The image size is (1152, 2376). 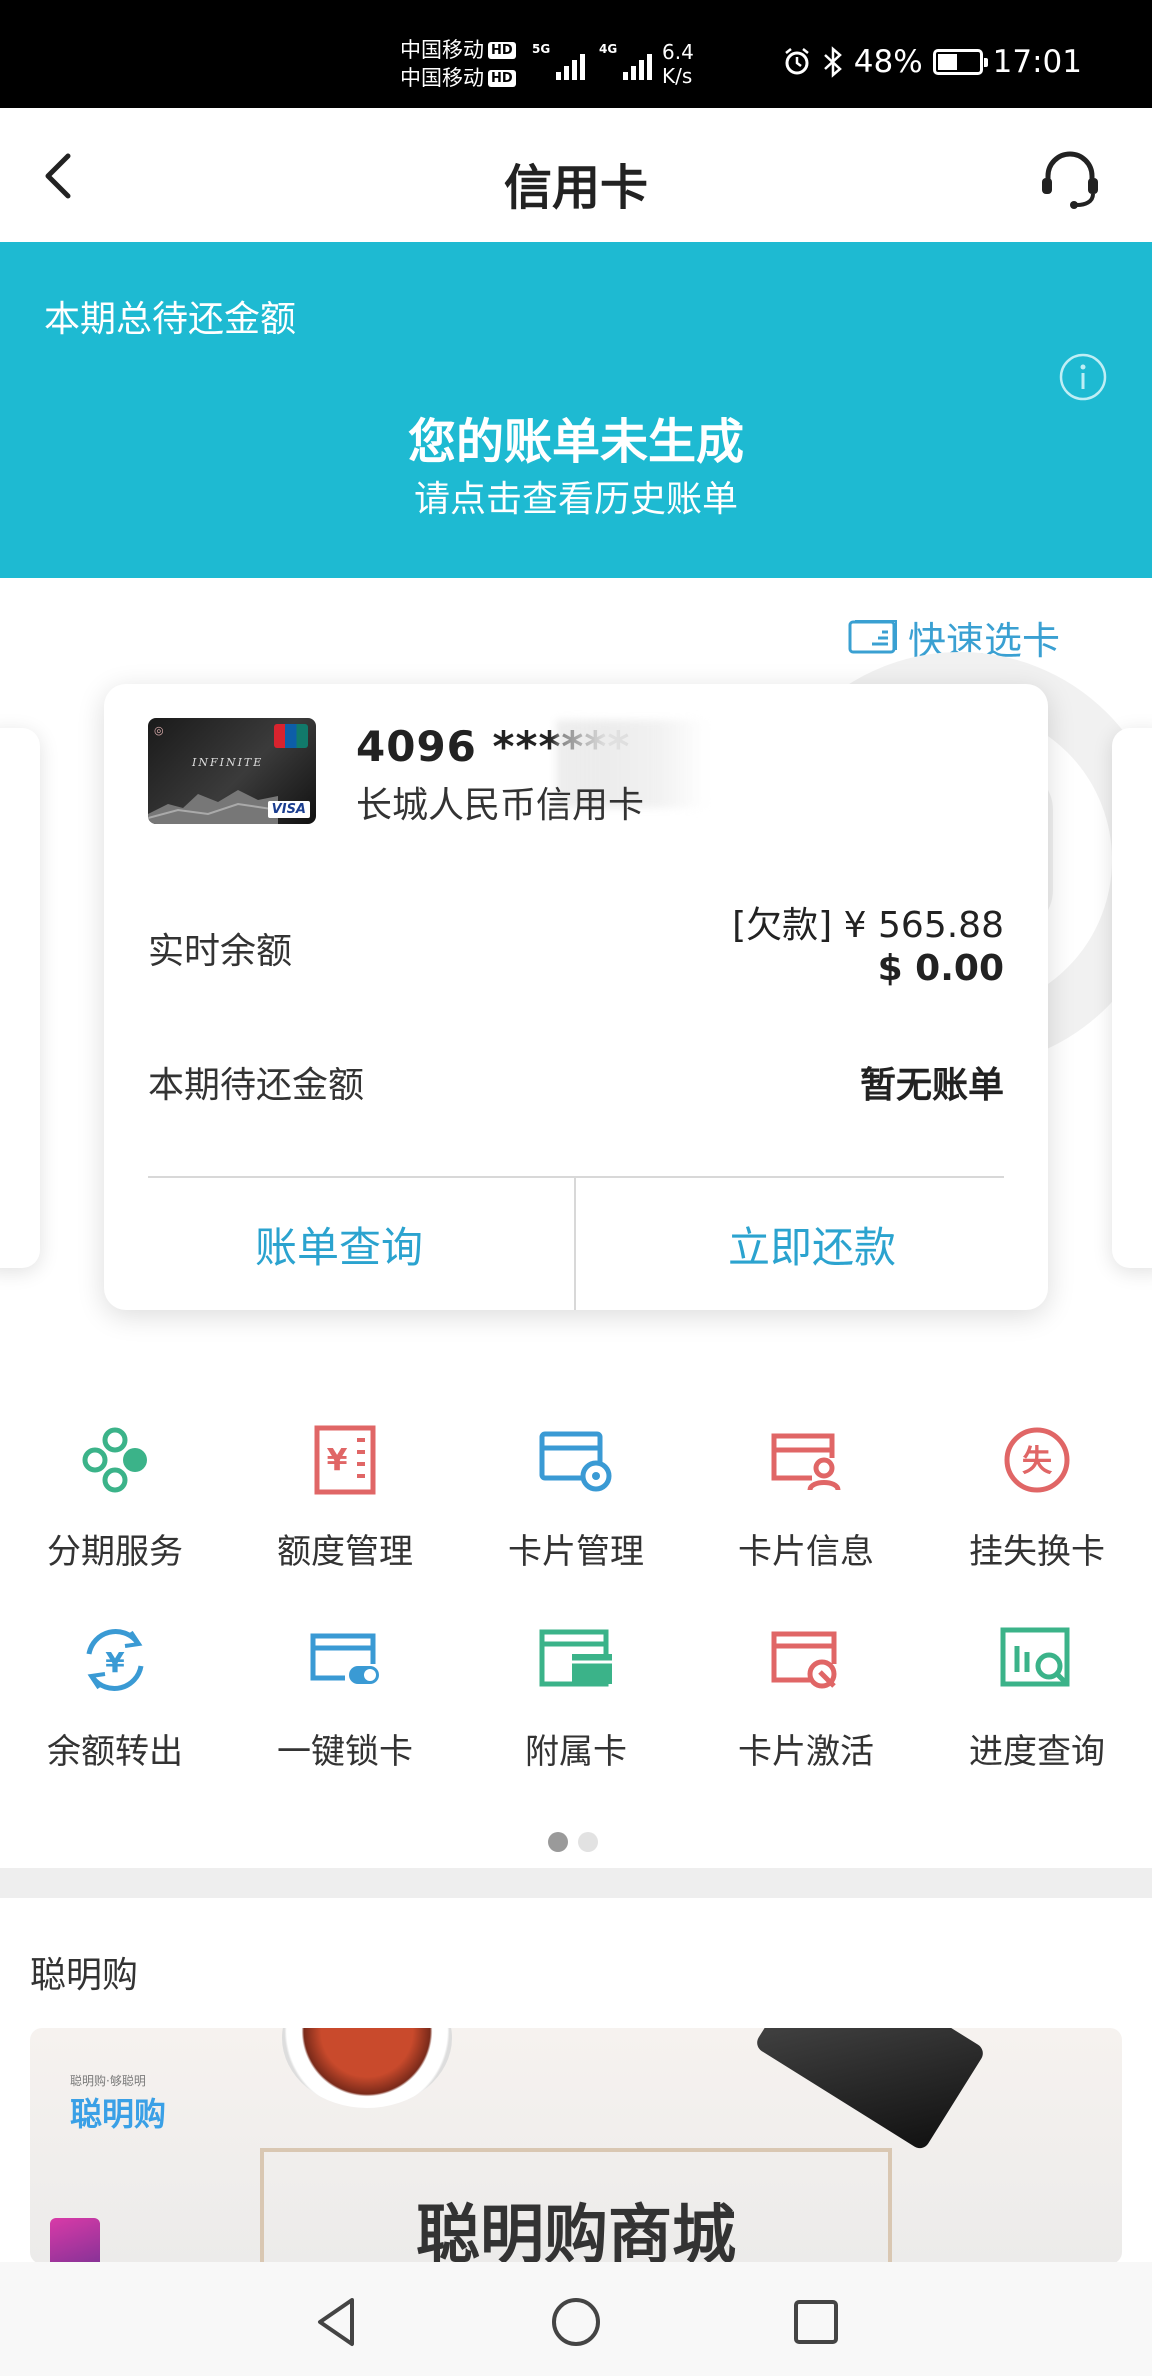 I want to click on alarm-icon, so click(x=796, y=61).